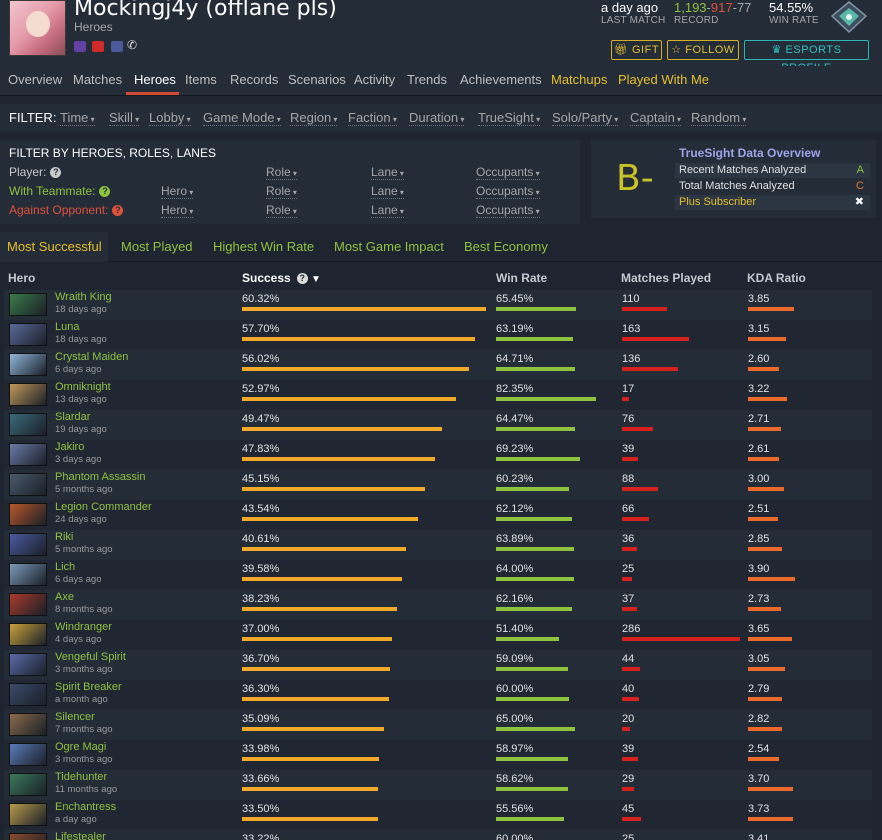  Describe the element at coordinates (508, 191) in the screenshot. I see `teammate-occupants-dropdown: Occupants` at that location.